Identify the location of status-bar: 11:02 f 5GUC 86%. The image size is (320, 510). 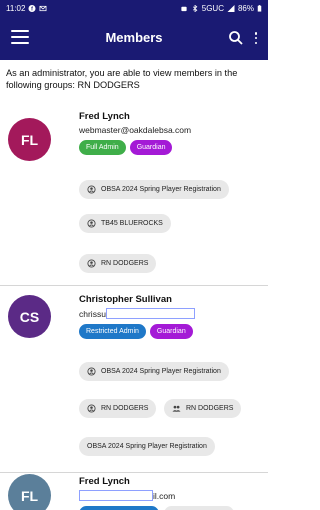
(134, 8).